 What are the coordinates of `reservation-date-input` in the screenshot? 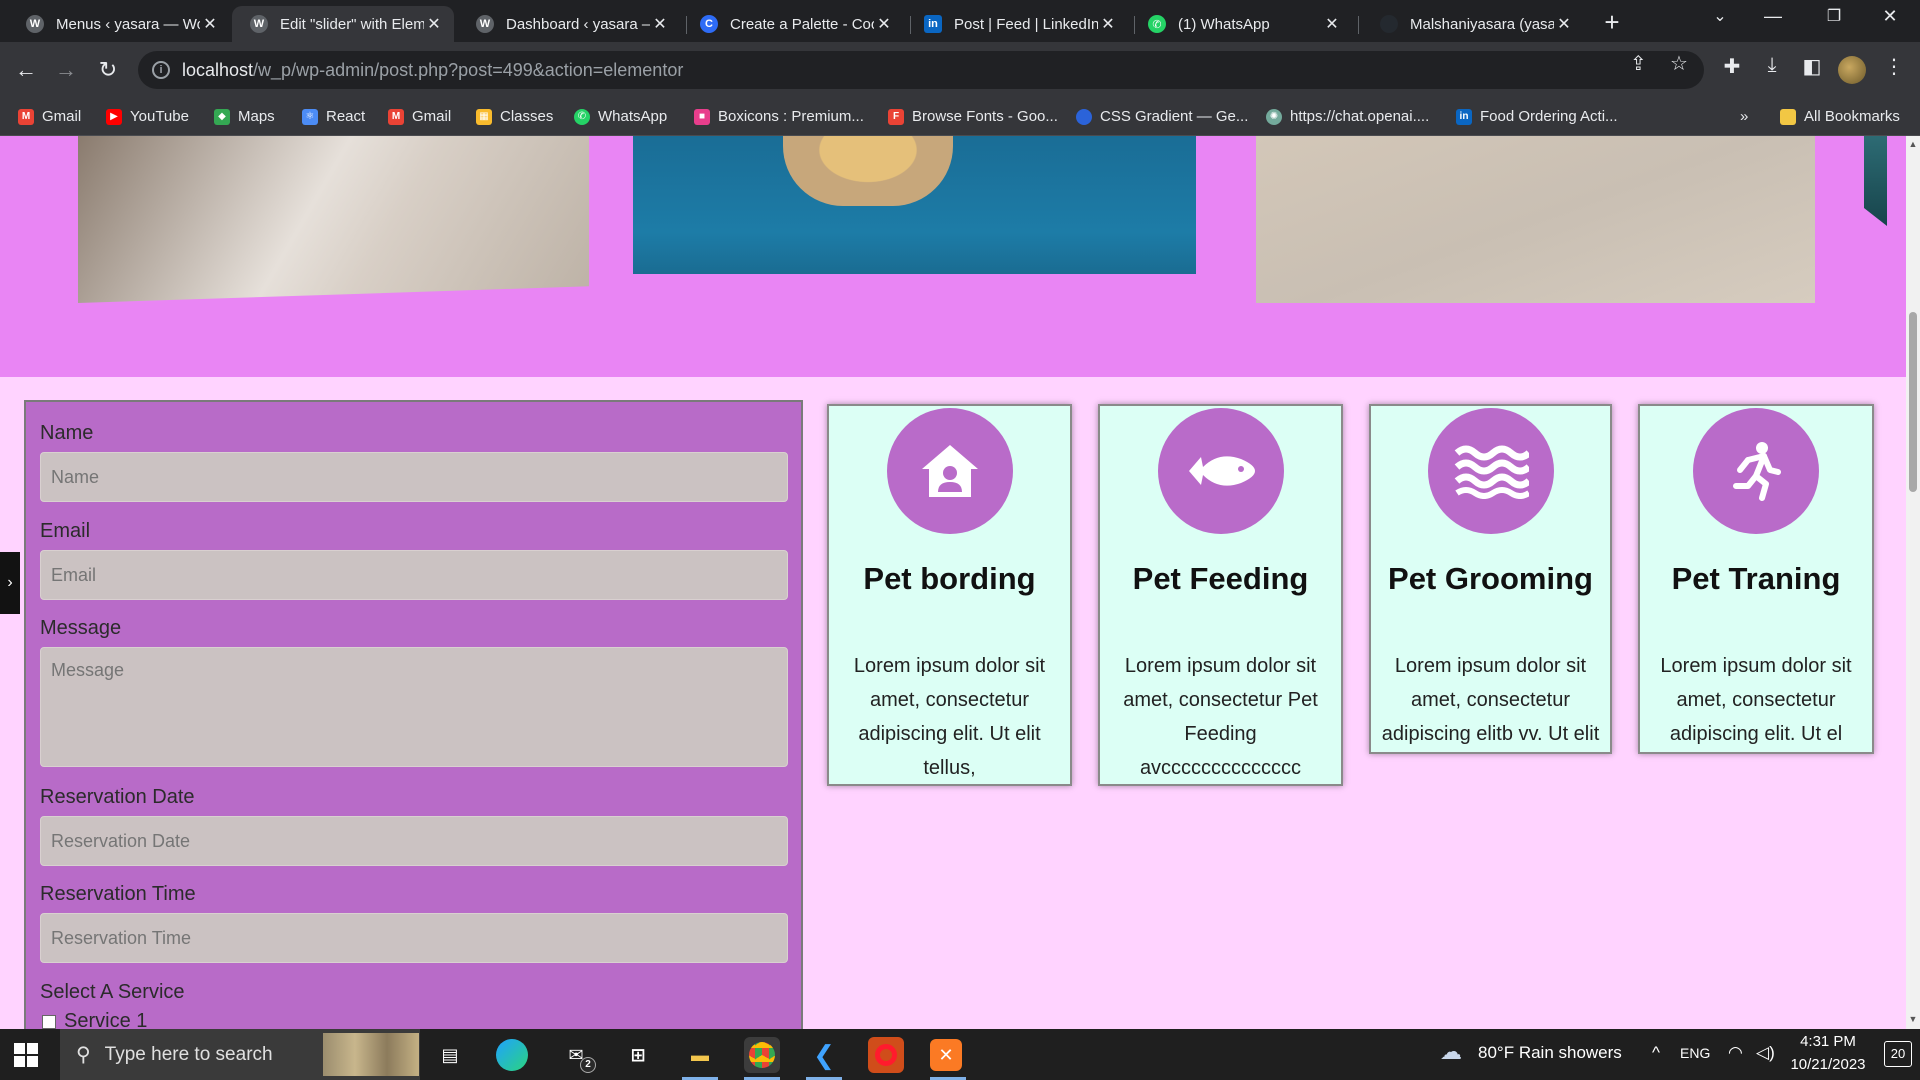 It's located at (414, 841).